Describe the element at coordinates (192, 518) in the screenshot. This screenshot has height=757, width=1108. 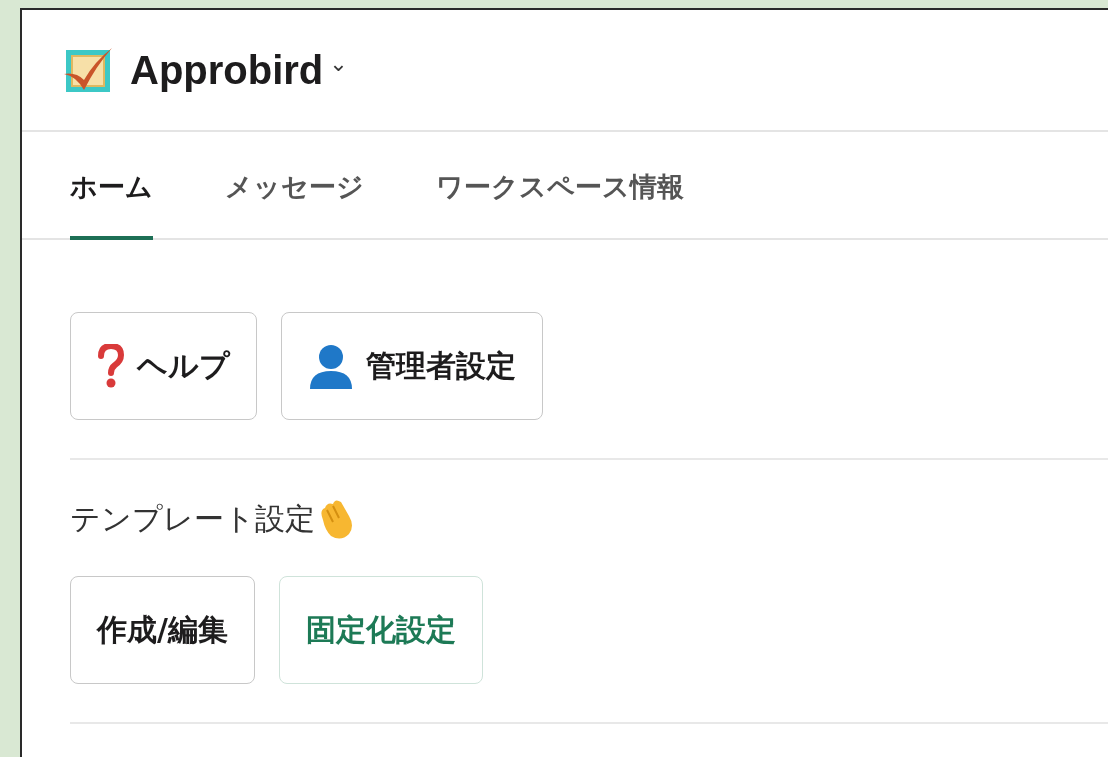
I see `section-title: テンプレート設定` at that location.